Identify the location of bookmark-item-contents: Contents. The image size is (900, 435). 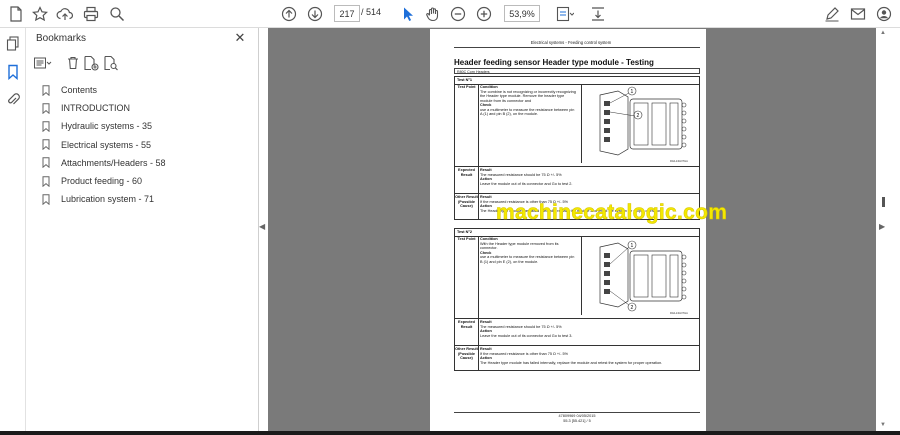
(147, 90).